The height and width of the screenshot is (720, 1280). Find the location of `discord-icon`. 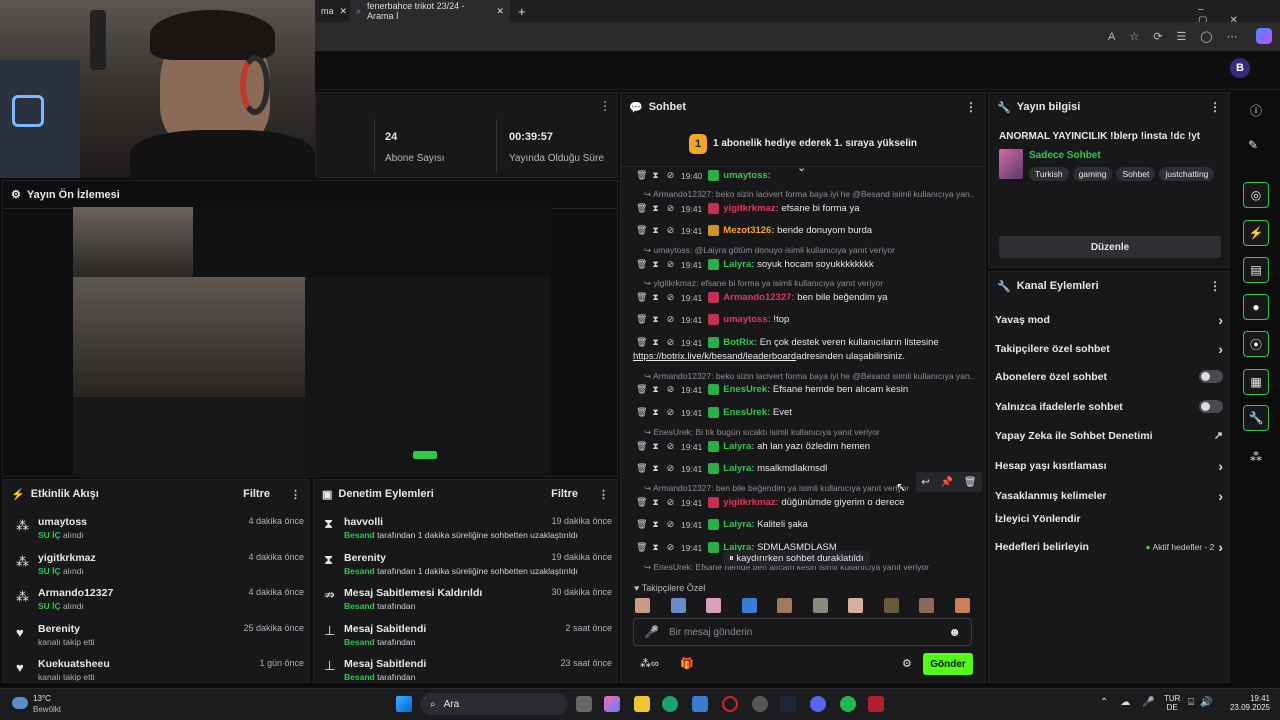

discord-icon is located at coordinates (818, 704).